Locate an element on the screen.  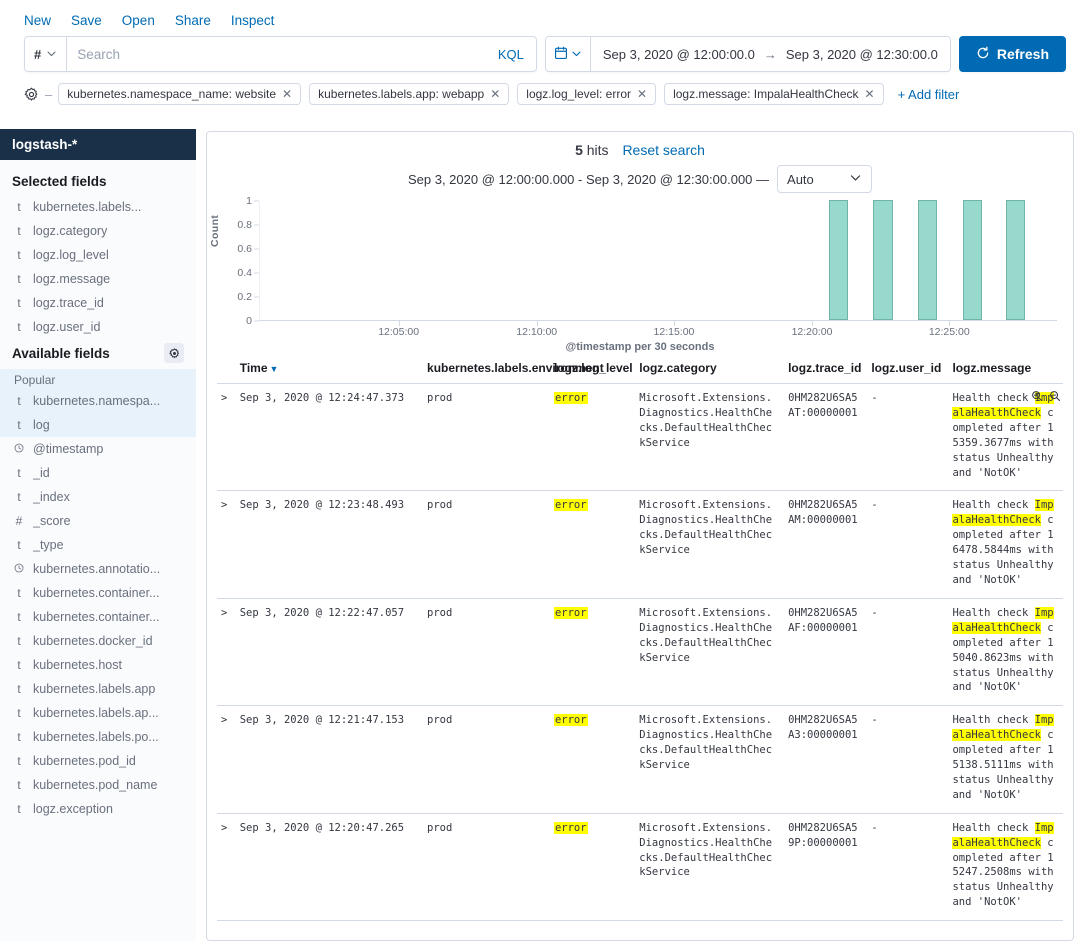
filter-pill-label: kubernetes.namespace_name: website is located at coordinates (172, 94).